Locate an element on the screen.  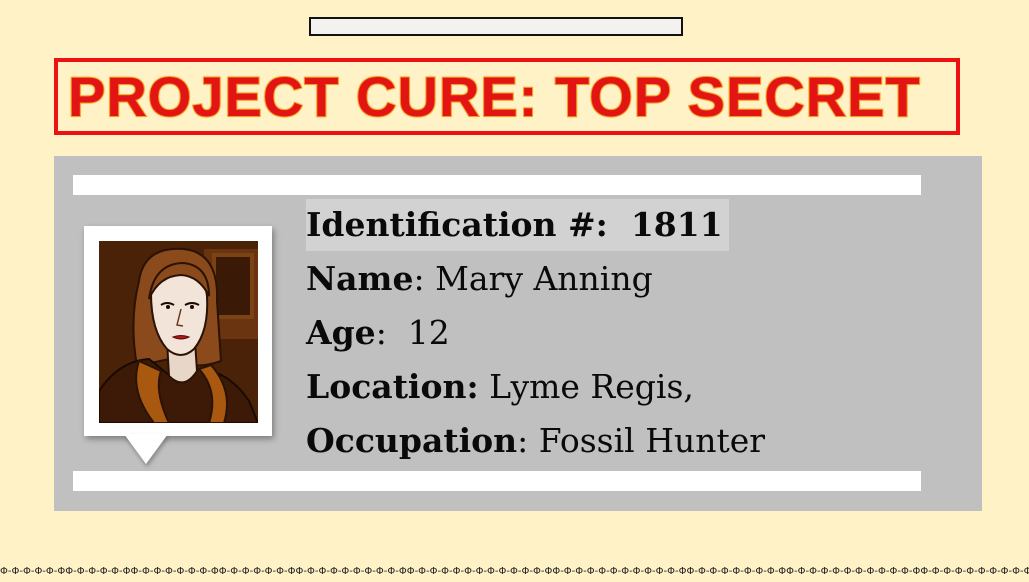
portrait-frame is located at coordinates (178, 345).